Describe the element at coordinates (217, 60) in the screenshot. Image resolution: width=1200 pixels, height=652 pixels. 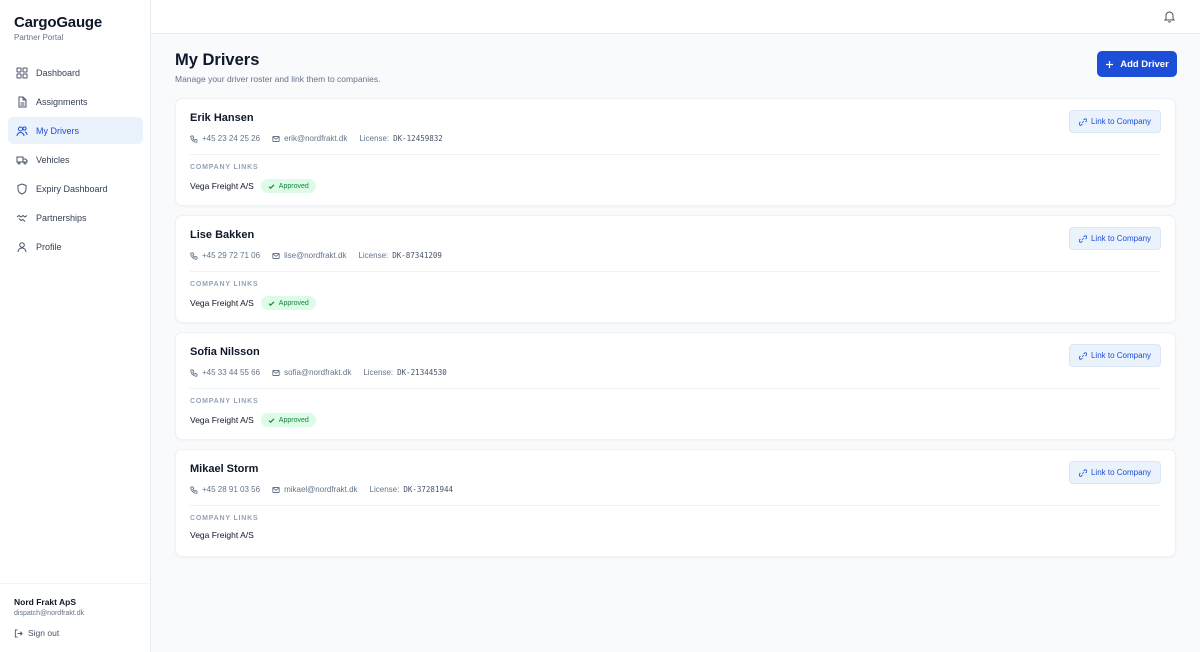
I see `page-title: My Drivers` at that location.